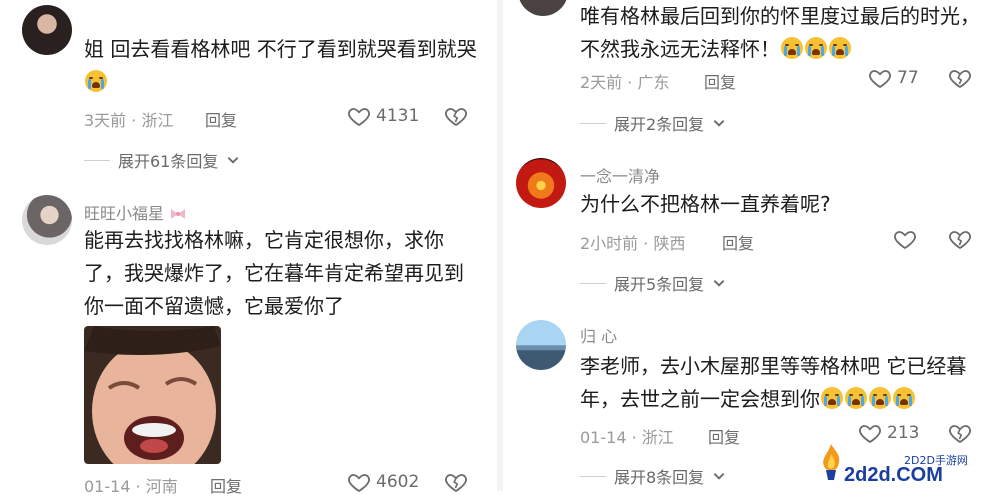  What do you see at coordinates (129, 120) in the screenshot?
I see `comment-meta: 3天前 · 浙江` at bounding box center [129, 120].